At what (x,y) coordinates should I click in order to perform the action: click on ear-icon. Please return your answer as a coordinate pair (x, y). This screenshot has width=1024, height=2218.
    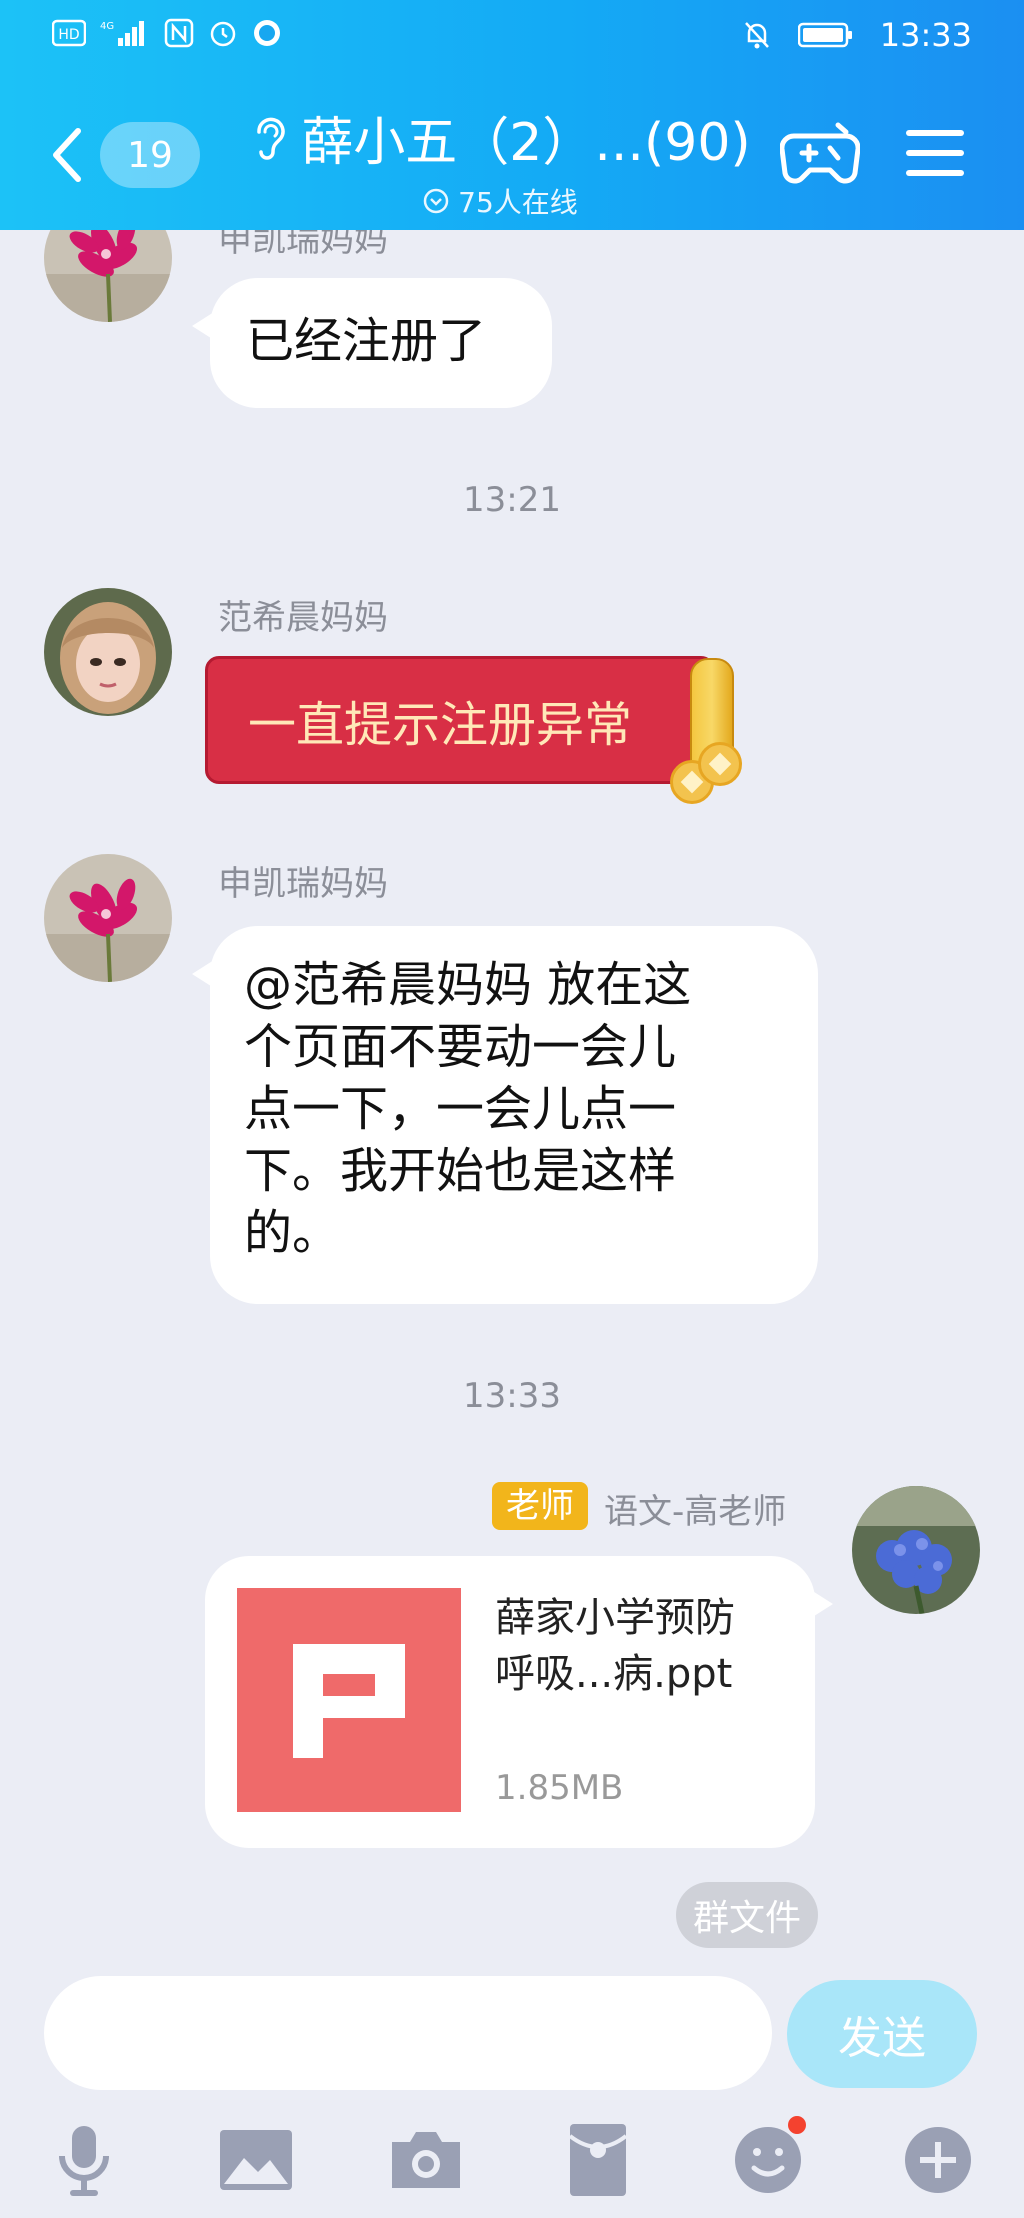
    Looking at the image, I should click on (269, 138).